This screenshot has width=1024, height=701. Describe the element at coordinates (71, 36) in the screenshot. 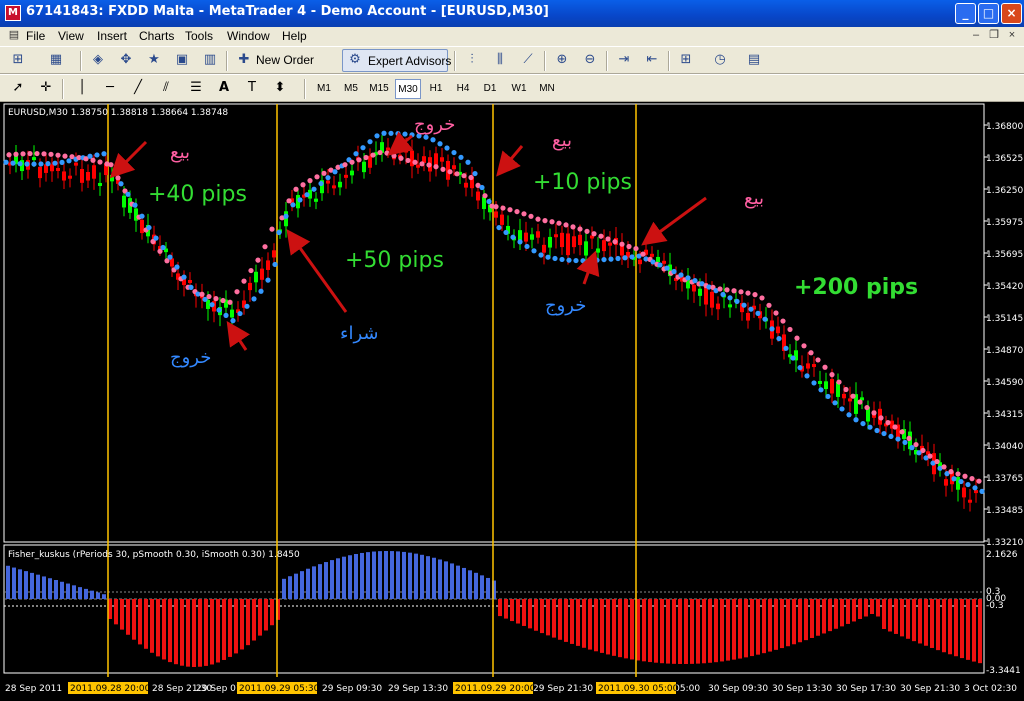

I see `menu-view: View` at that location.